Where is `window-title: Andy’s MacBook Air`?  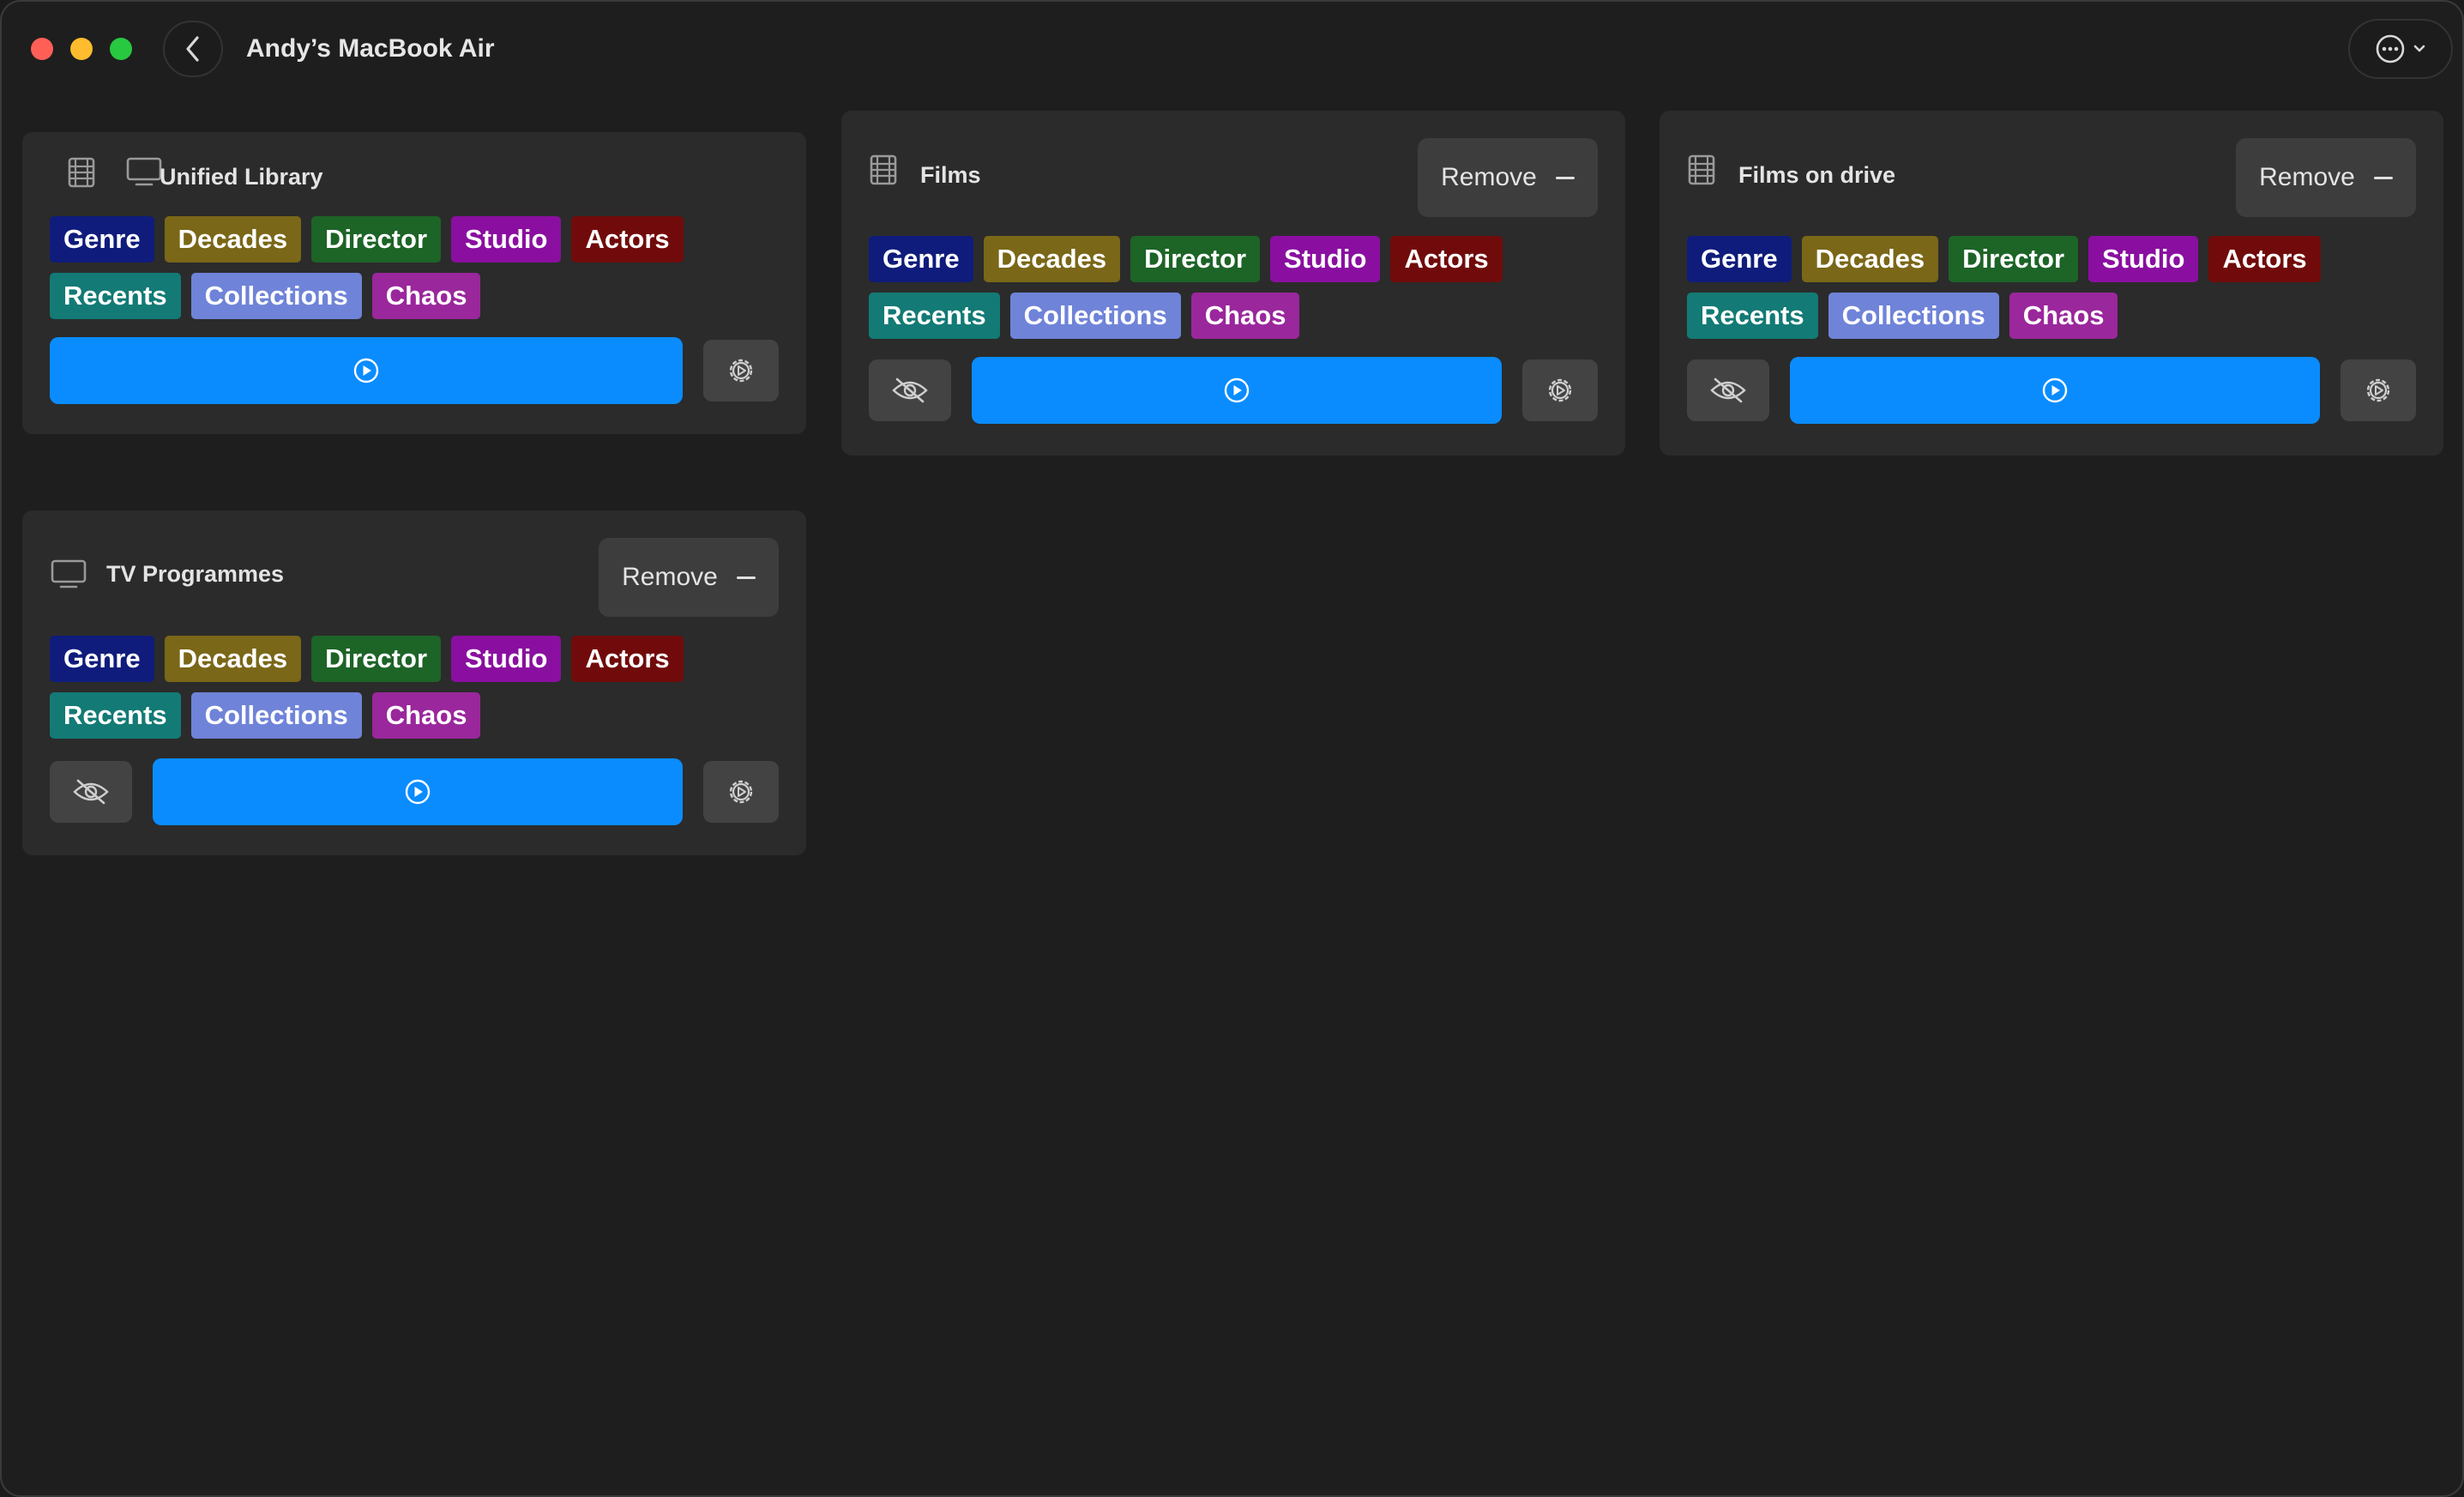 window-title: Andy’s MacBook Air is located at coordinates (371, 49).